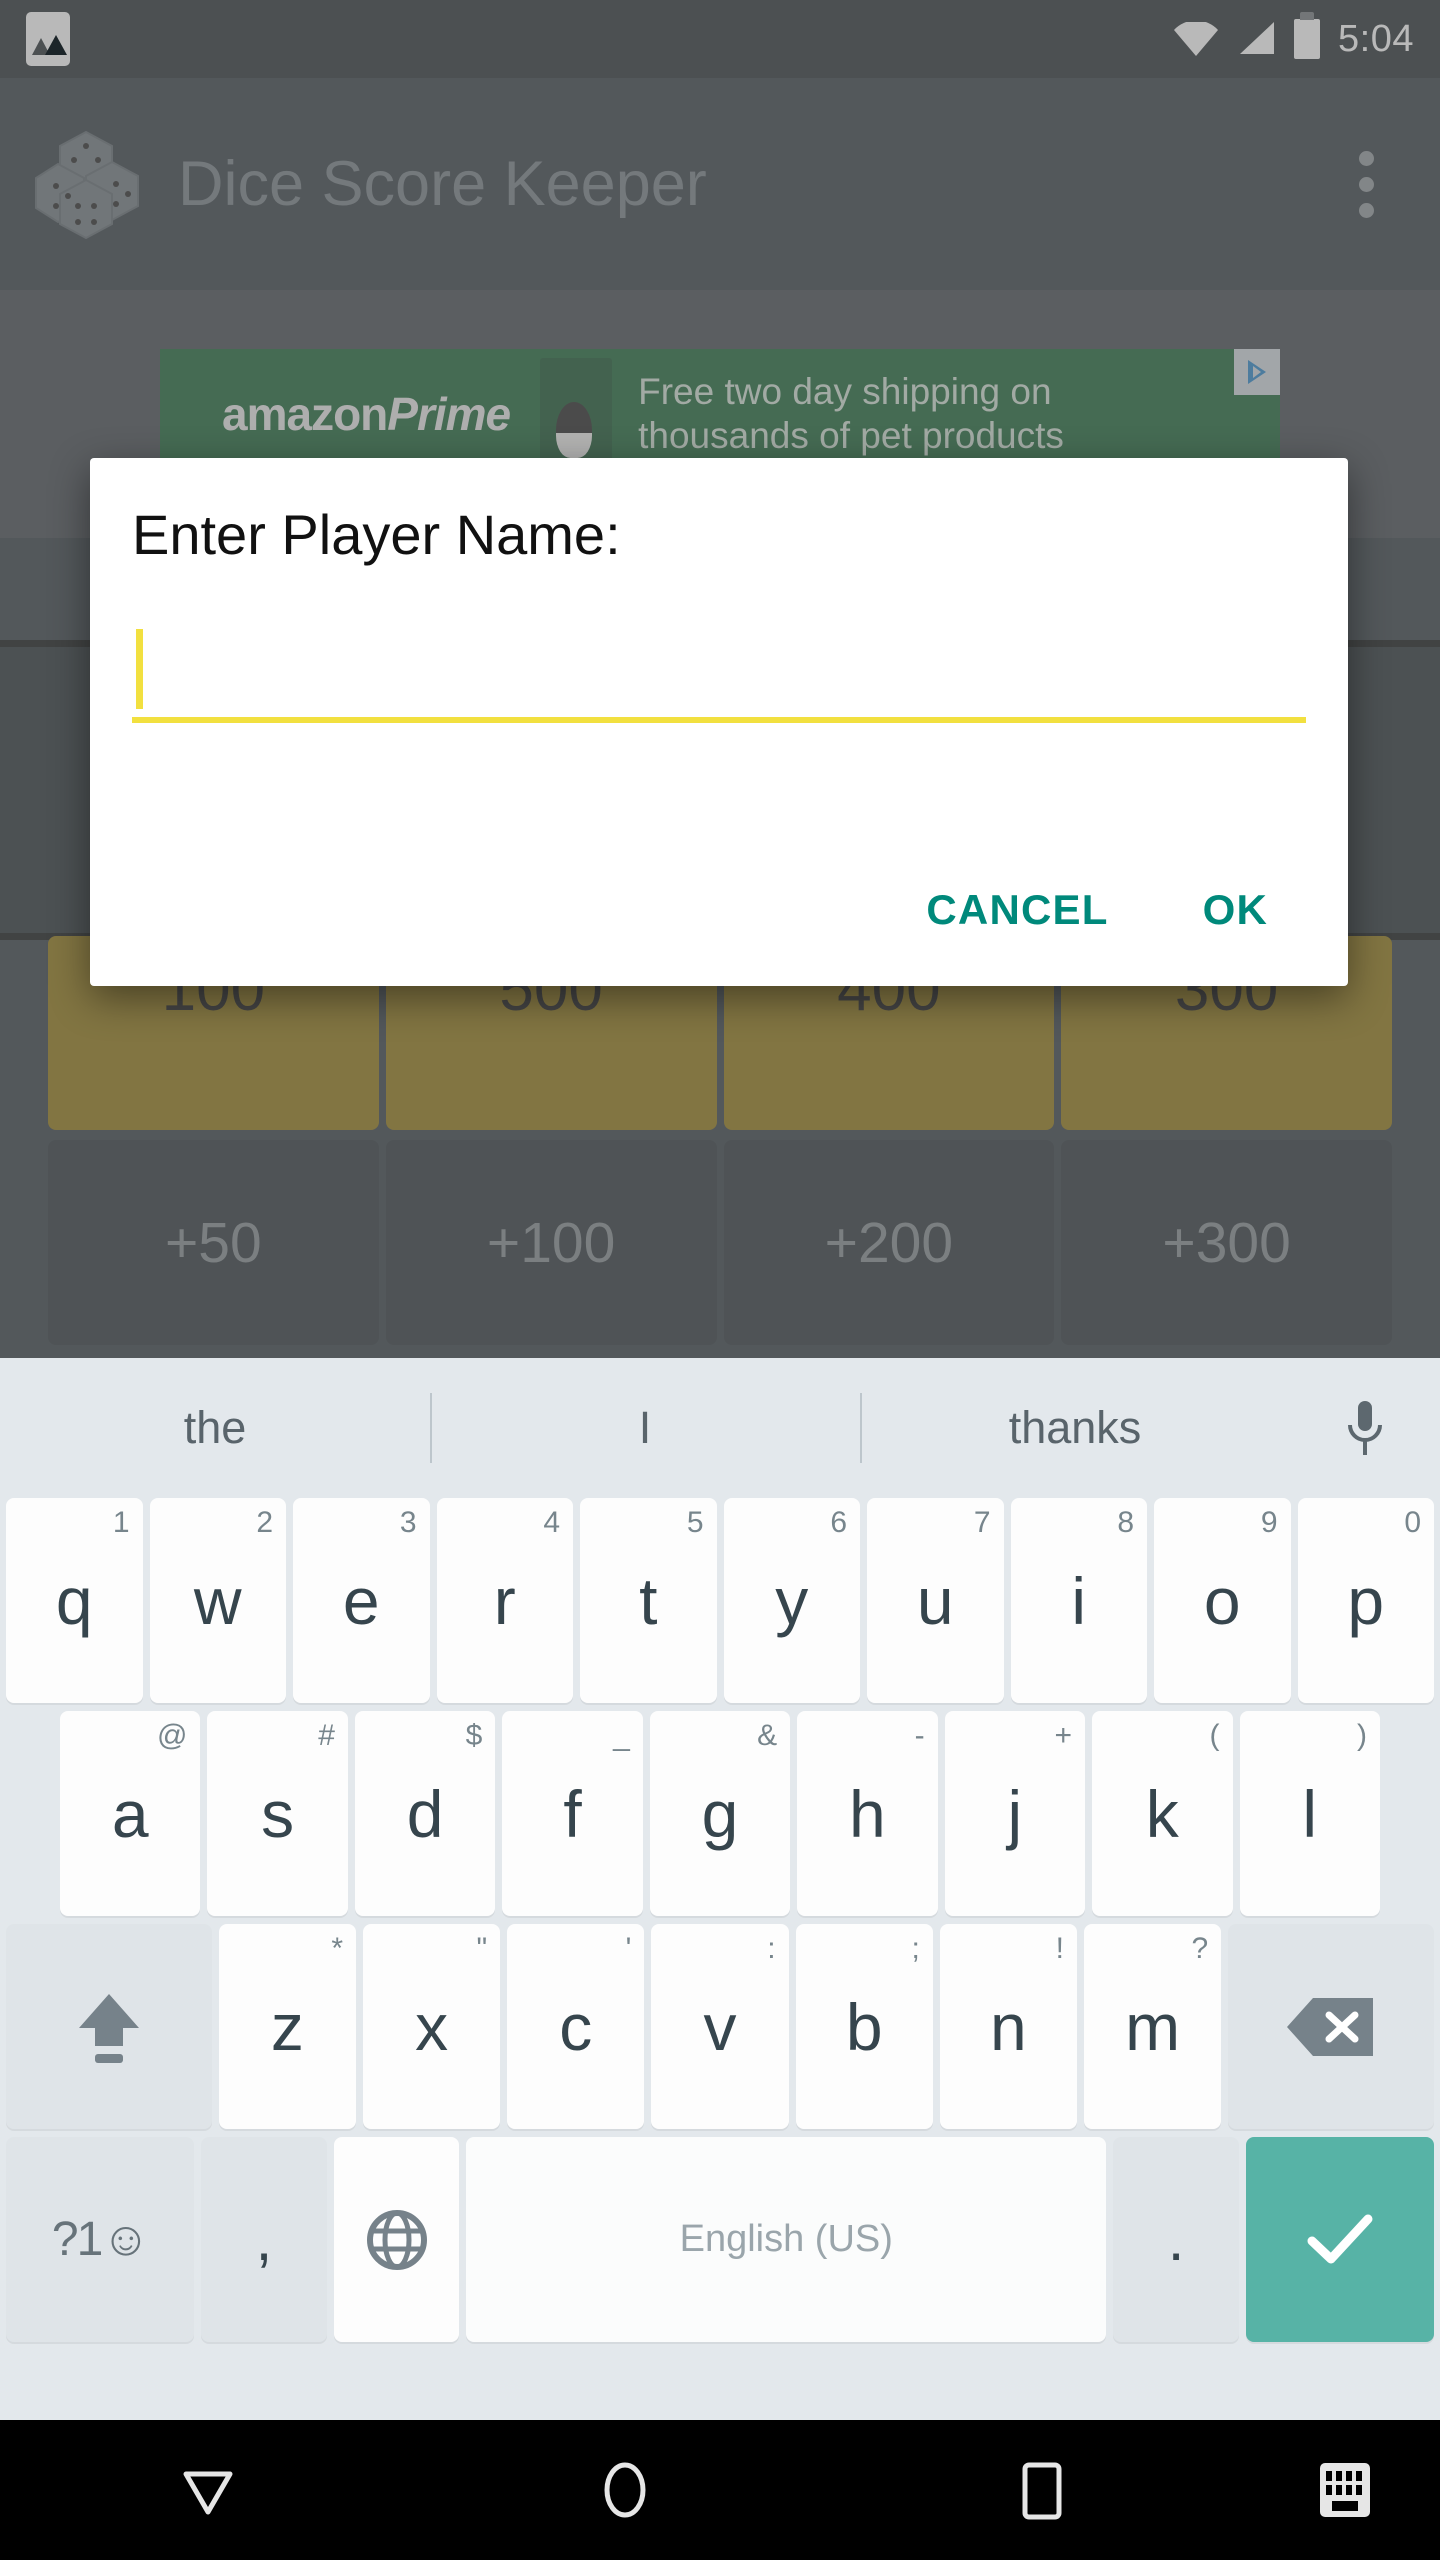 The image size is (1440, 2560). I want to click on key-o: 9o, so click(1222, 1600).